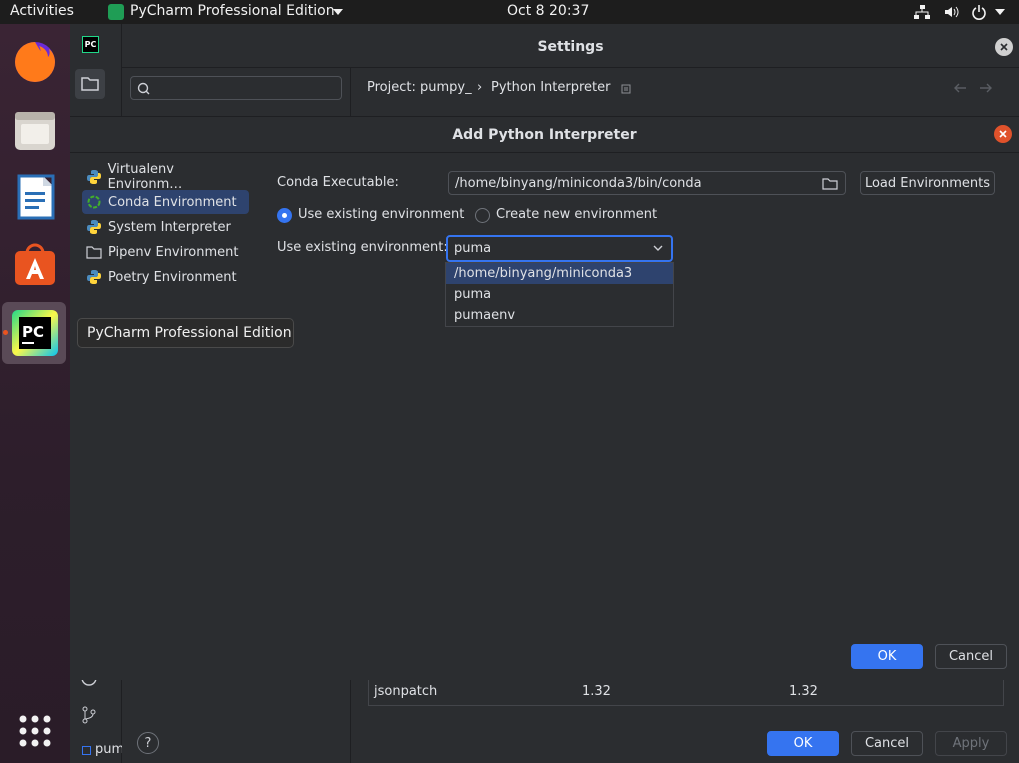 Image resolution: width=1019 pixels, height=763 pixels. What do you see at coordinates (551, 87) in the screenshot?
I see `breadcrumb-page: Python Interpreter` at bounding box center [551, 87].